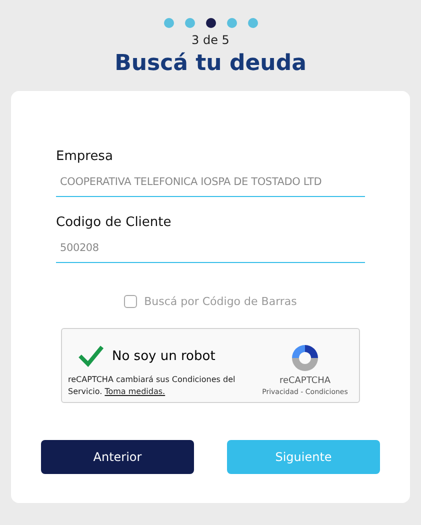 The image size is (421, 525). I want to click on input-field: 500208, so click(210, 250).